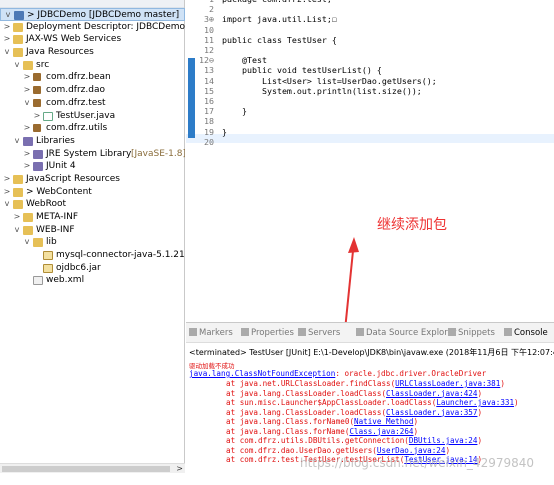  I want to click on tab-markers: Markers, so click(211, 333).